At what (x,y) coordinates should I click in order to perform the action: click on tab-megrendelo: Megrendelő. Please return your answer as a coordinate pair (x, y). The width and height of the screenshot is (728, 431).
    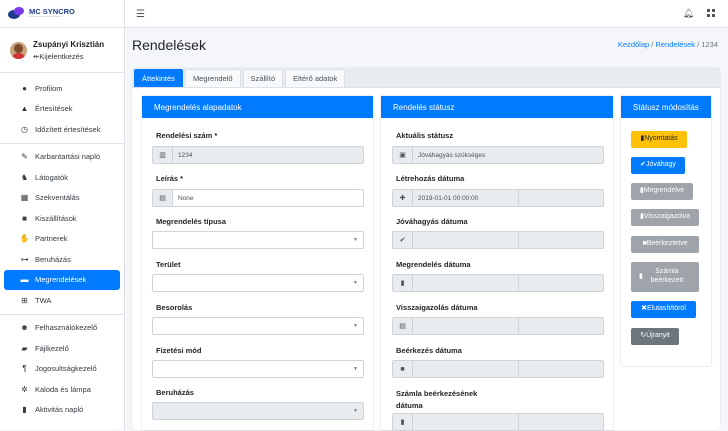
    Looking at the image, I should click on (212, 78).